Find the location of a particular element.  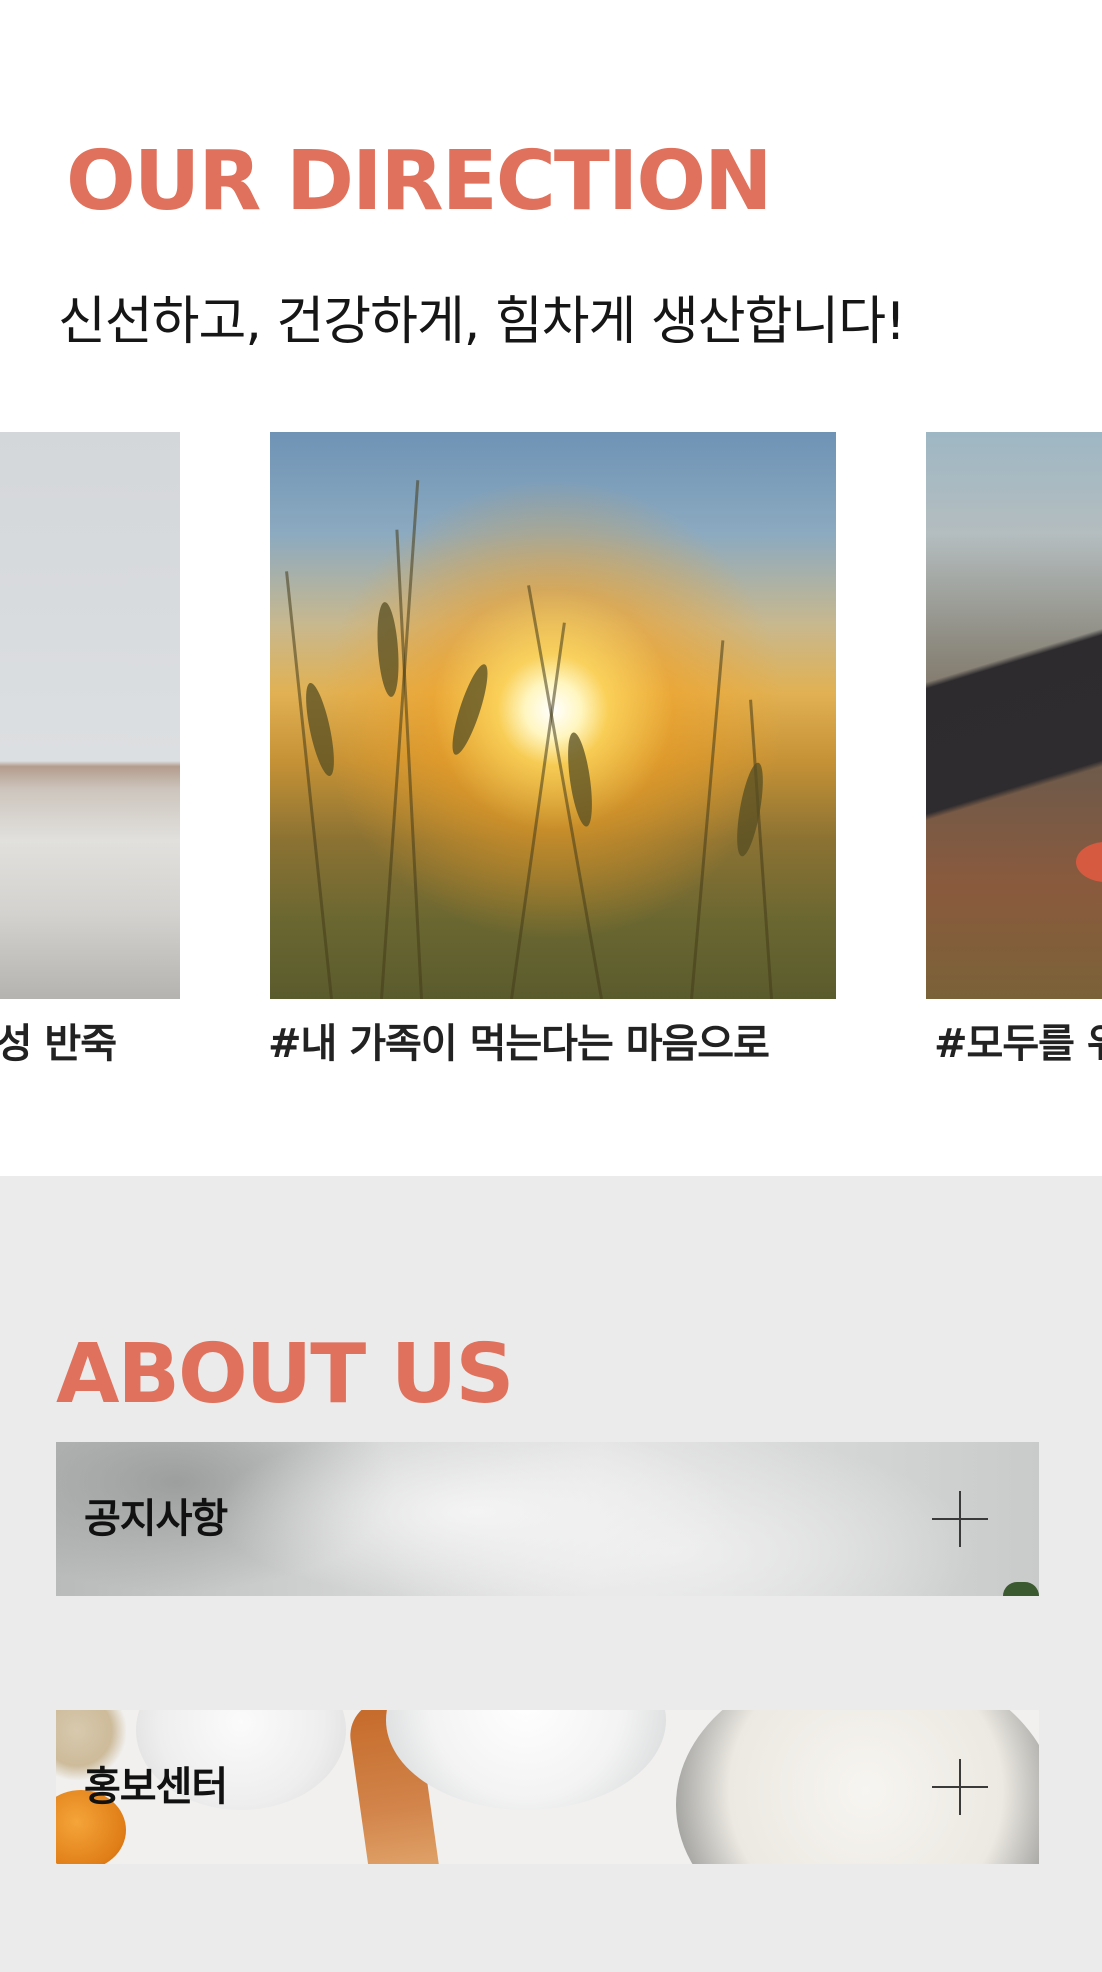

hand is located at coordinates (1089, 862).